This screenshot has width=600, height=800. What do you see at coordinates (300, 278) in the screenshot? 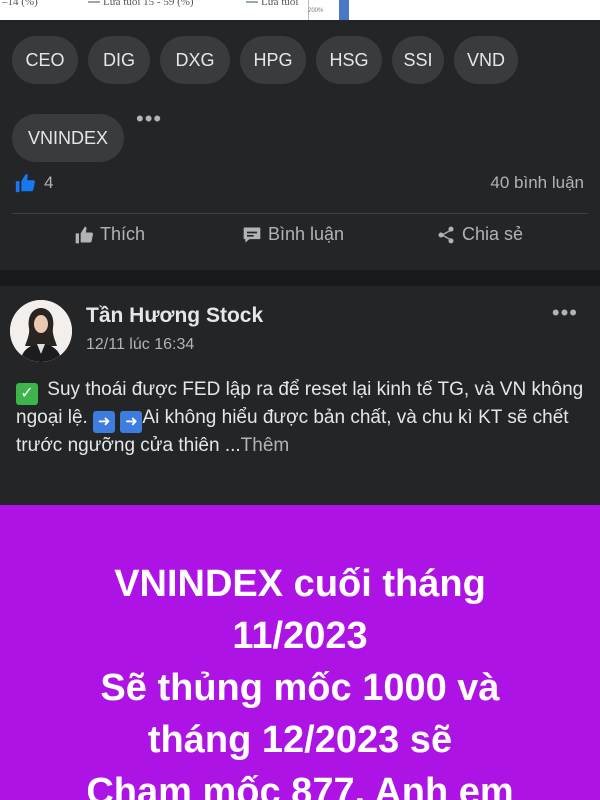
I see `feed-separator` at bounding box center [300, 278].